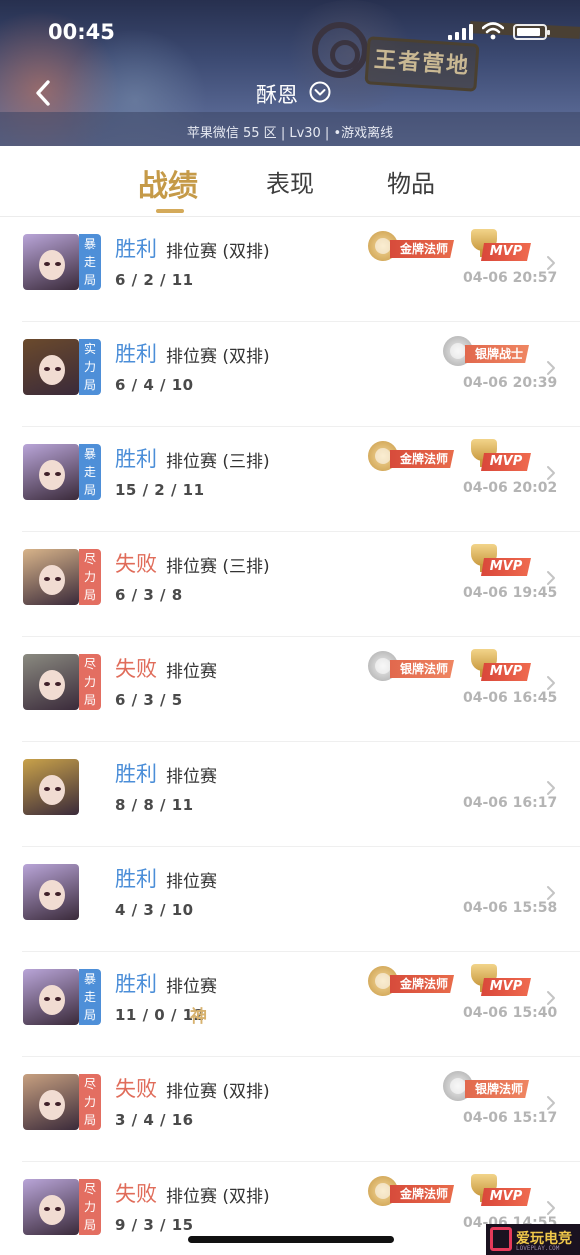 The image size is (580, 1255). What do you see at coordinates (510, 1118) in the screenshot?
I see `match-time: 04-06 15:17` at bounding box center [510, 1118].